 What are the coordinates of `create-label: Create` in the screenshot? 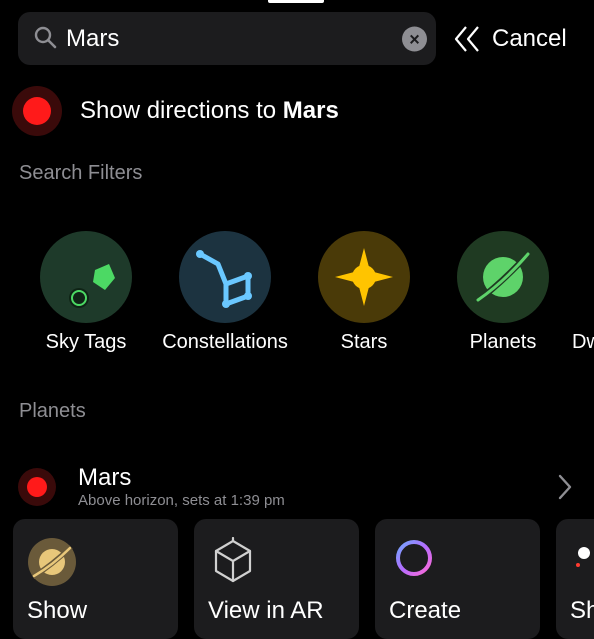 It's located at (425, 610).